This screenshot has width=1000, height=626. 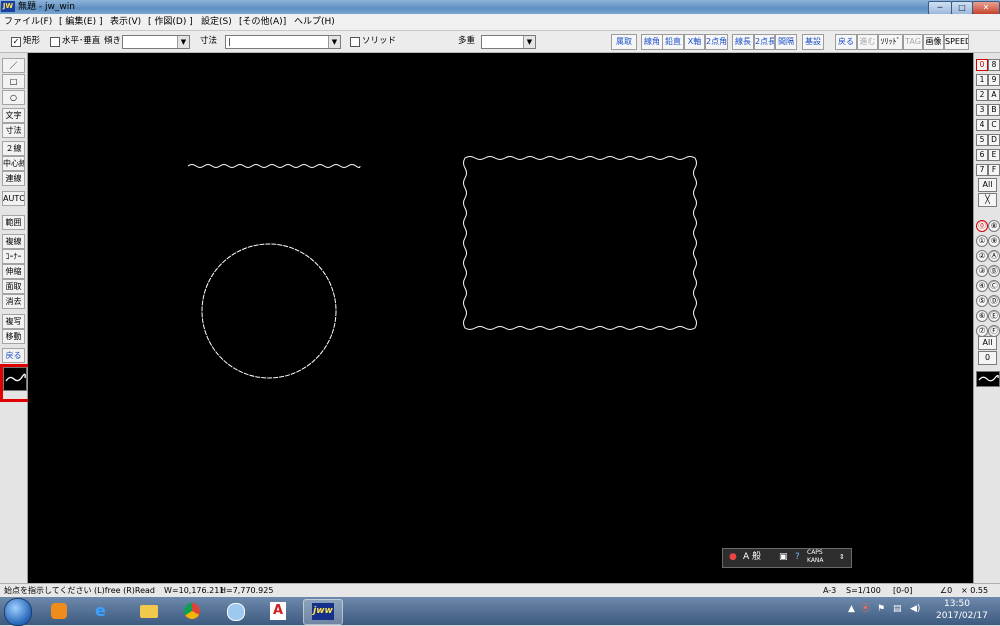 What do you see at coordinates (982, 140) in the screenshot?
I see `layer-group-5-button: 5` at bounding box center [982, 140].